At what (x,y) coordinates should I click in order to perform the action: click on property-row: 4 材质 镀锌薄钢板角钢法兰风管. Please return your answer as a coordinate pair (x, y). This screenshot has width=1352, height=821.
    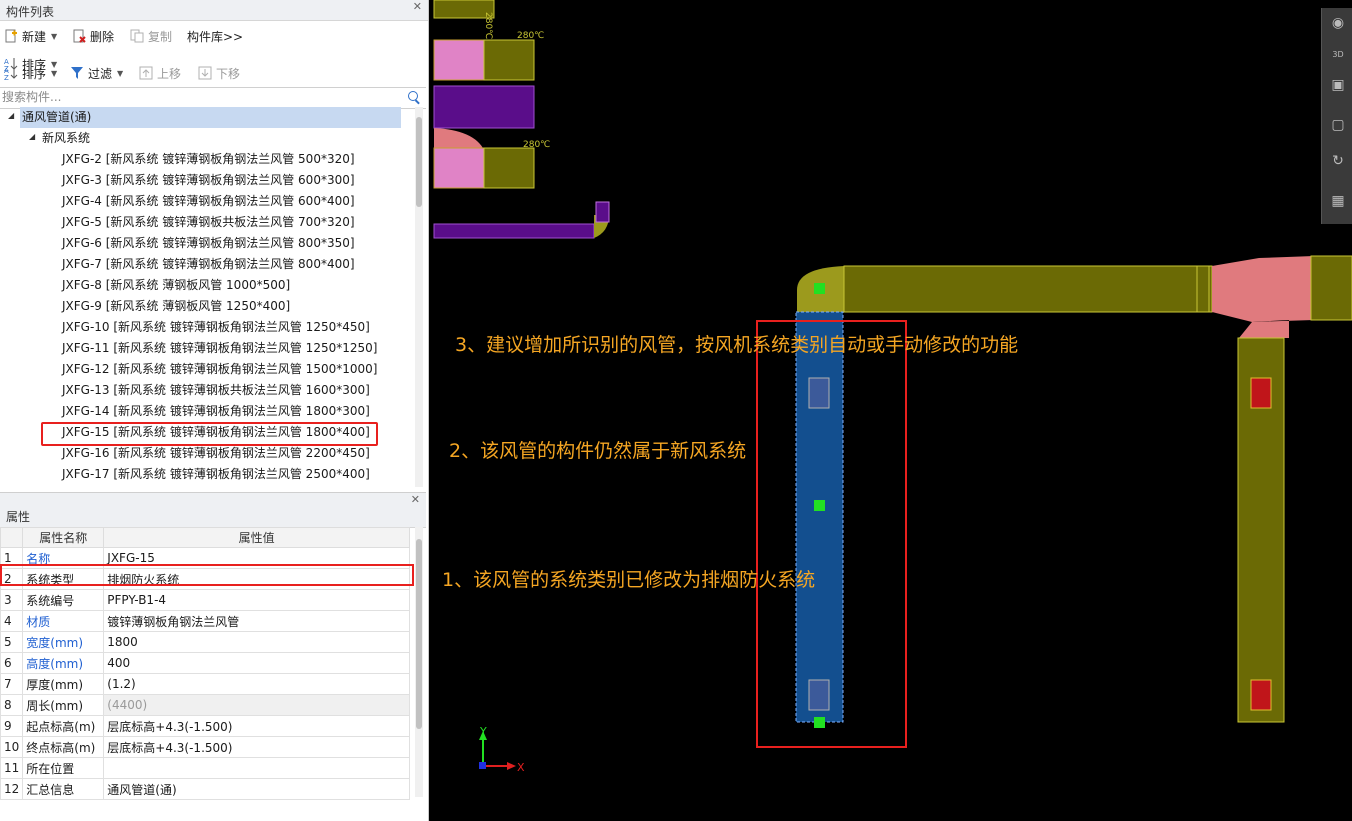
    Looking at the image, I should click on (205, 621).